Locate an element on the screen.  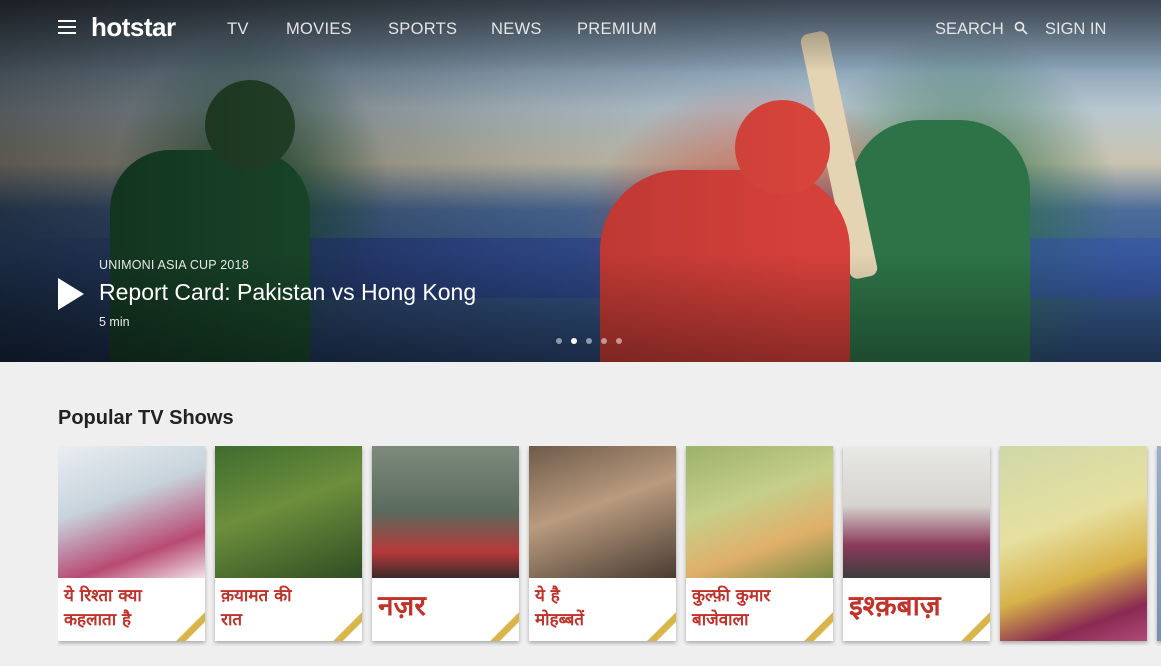
player-hongkong-batsman is located at coordinates (725, 266).